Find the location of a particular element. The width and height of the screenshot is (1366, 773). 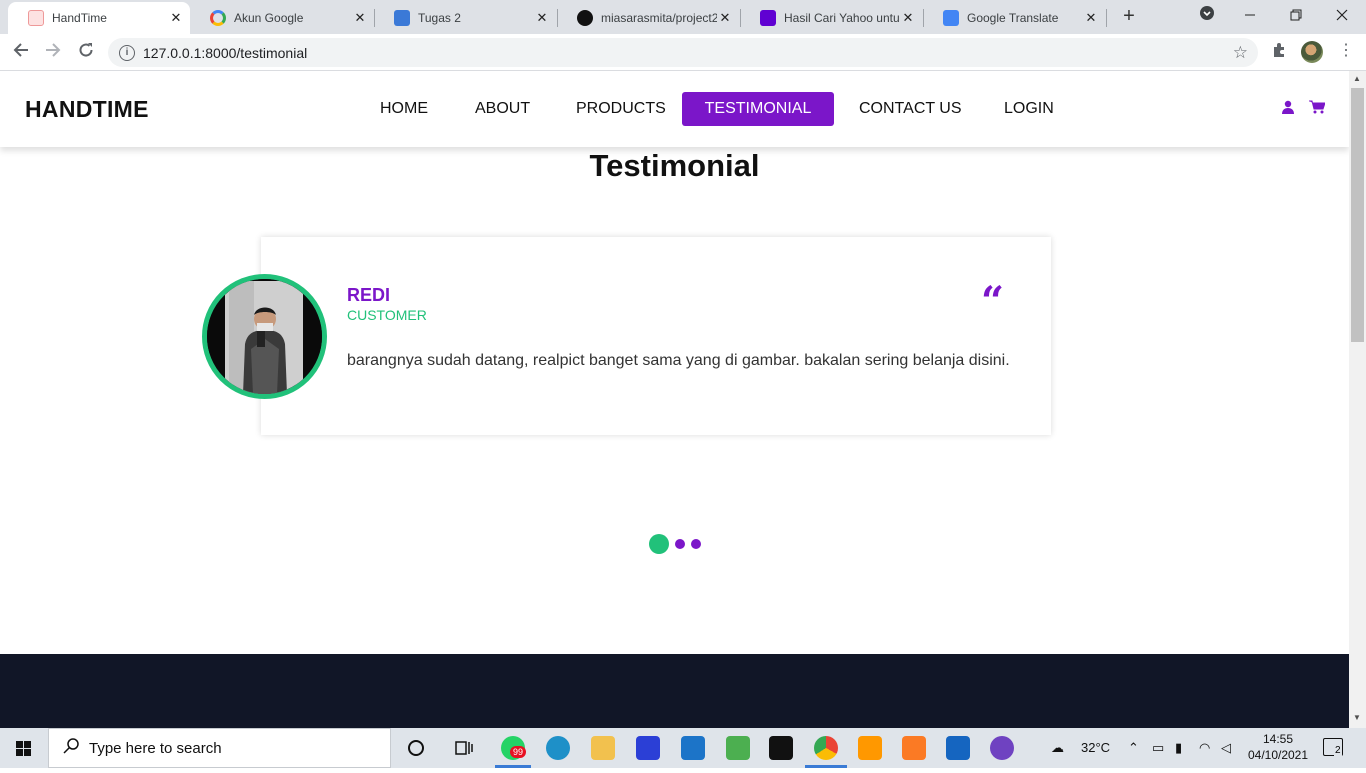

site-footer is located at coordinates (674, 691).